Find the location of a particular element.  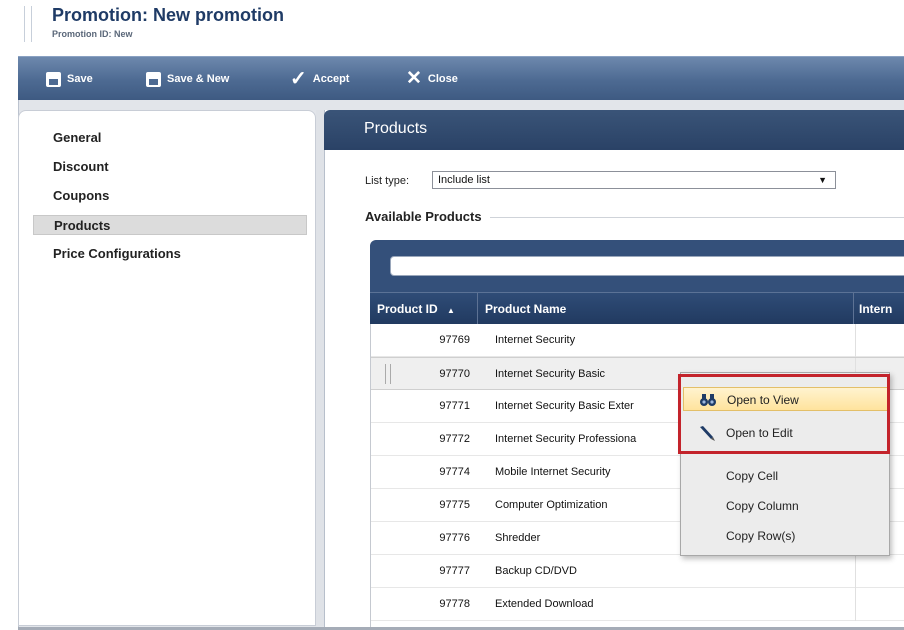

close-icon: ✕ is located at coordinates (414, 78).